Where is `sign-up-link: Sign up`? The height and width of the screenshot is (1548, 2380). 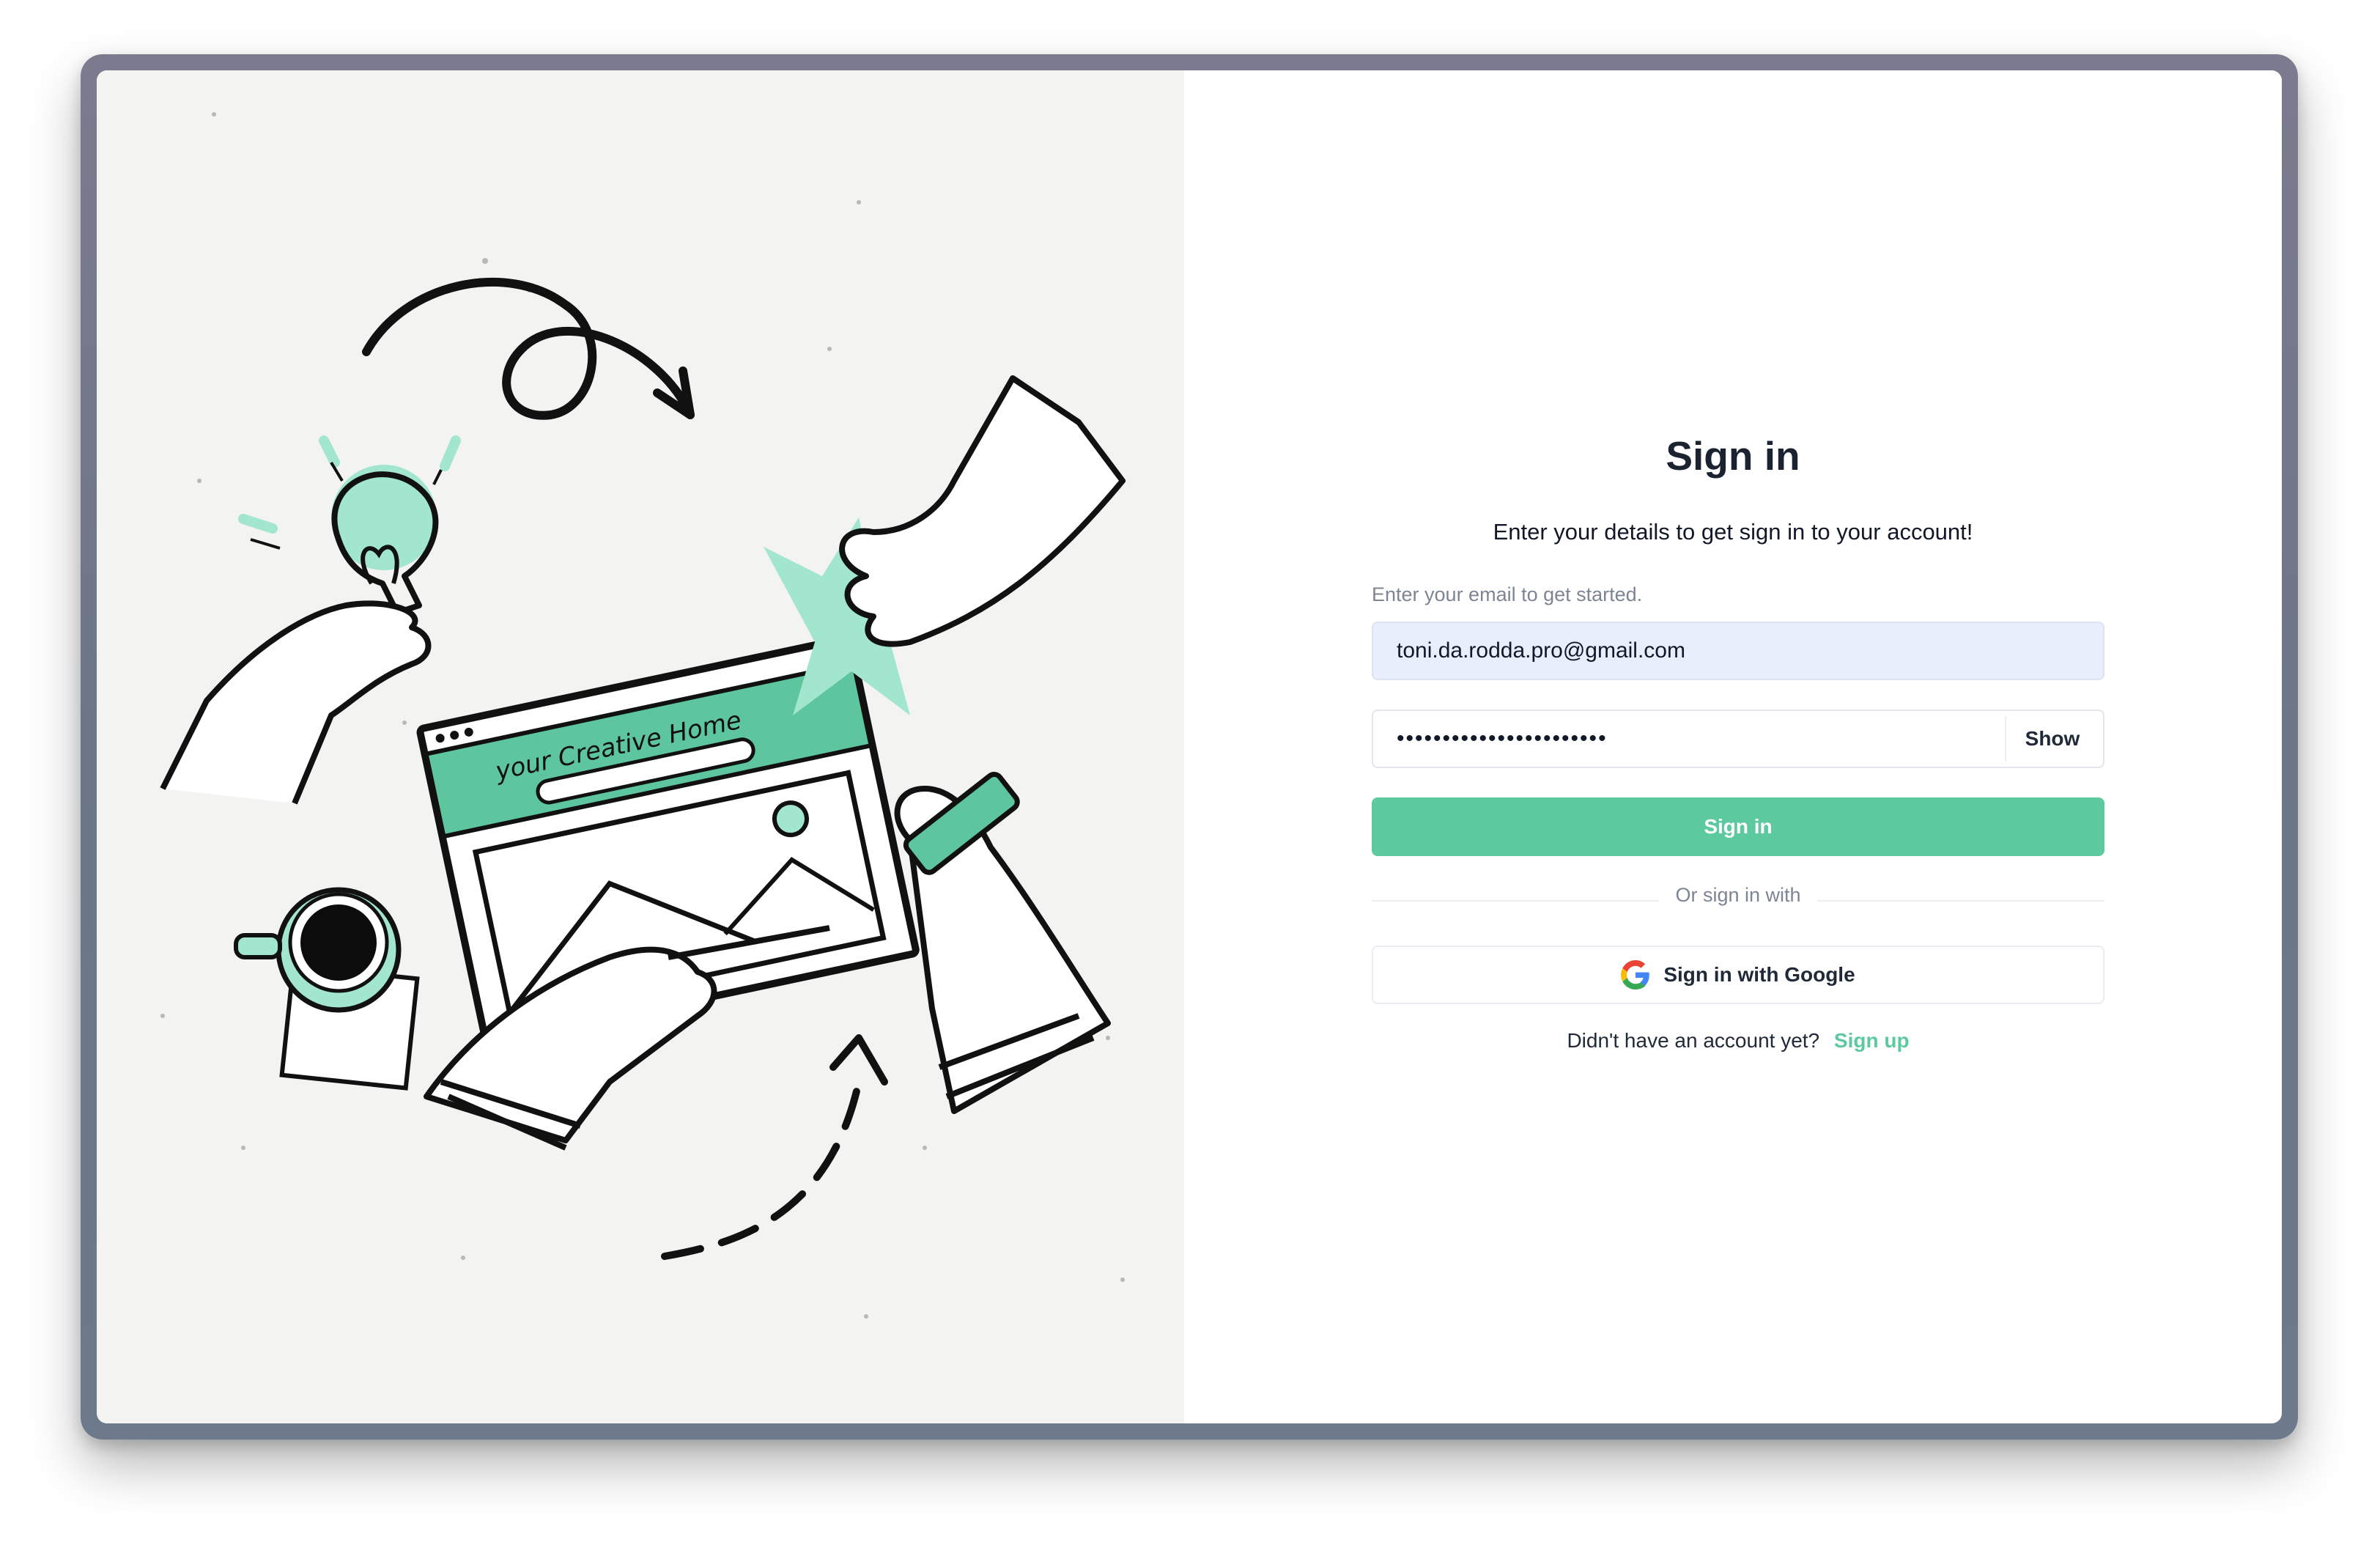
sign-up-link: Sign up is located at coordinates (1872, 1040).